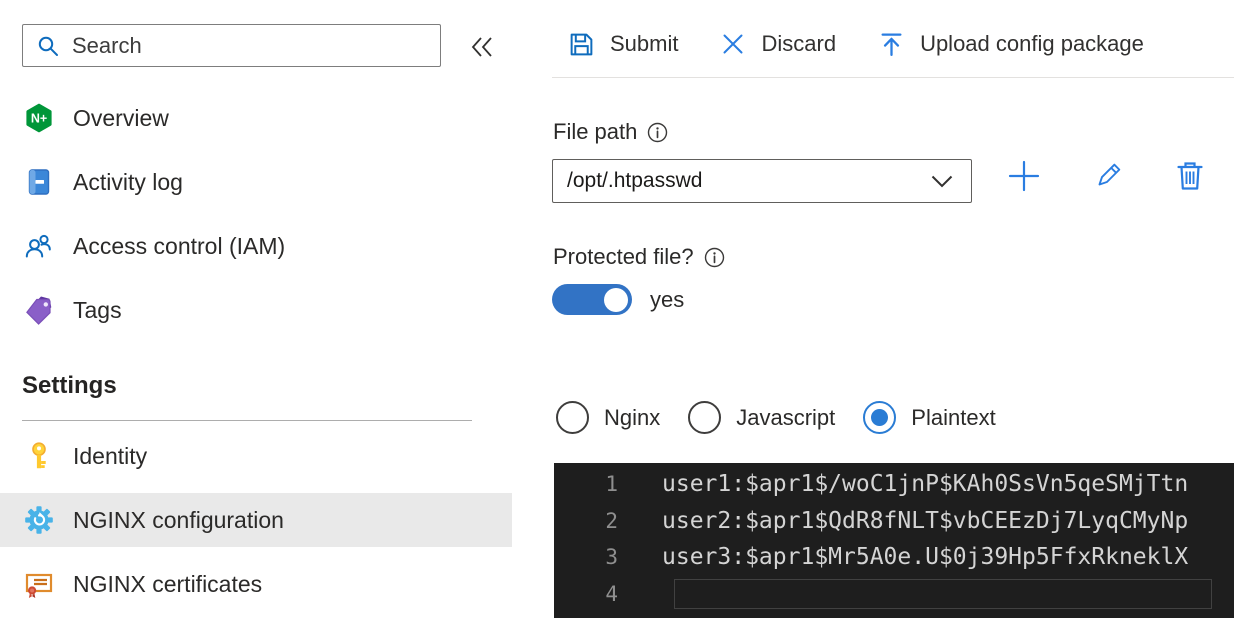 This screenshot has width=1234, height=618. Describe the element at coordinates (179, 245) in the screenshot. I see `sidebar-item-label: Access control (IAM)` at that location.